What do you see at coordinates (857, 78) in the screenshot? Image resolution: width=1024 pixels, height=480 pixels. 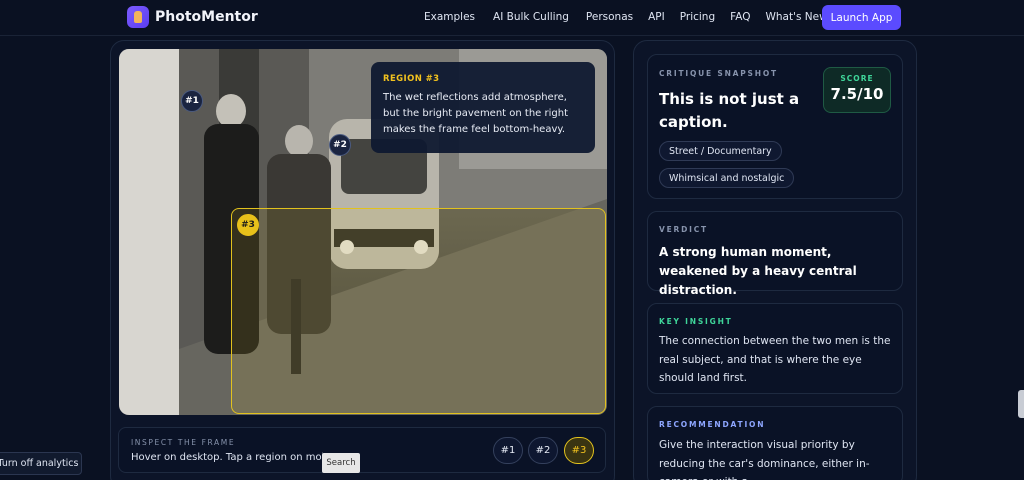 I see `score-label: SCORE` at bounding box center [857, 78].